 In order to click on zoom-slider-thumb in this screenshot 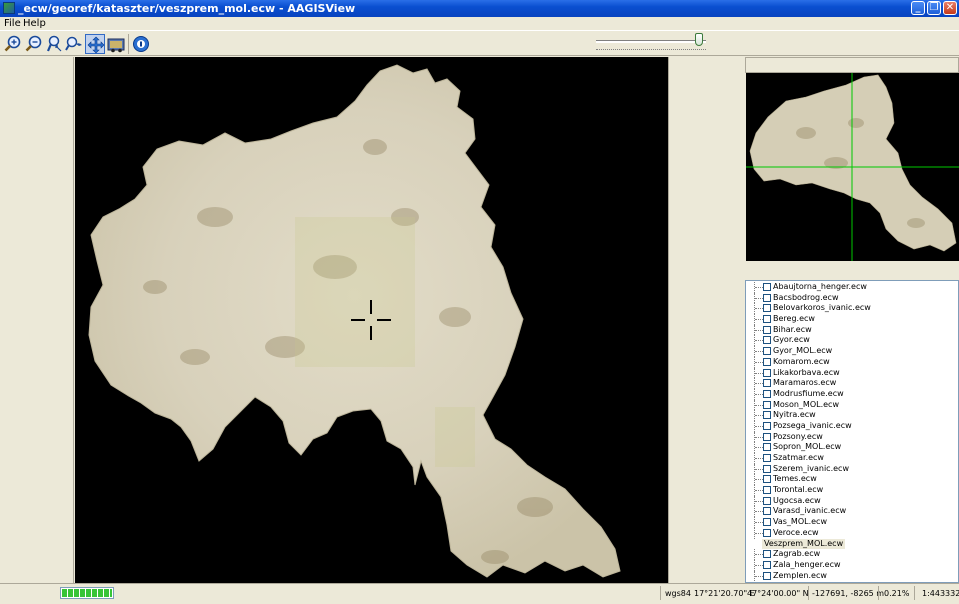, I will do `click(698, 39)`.